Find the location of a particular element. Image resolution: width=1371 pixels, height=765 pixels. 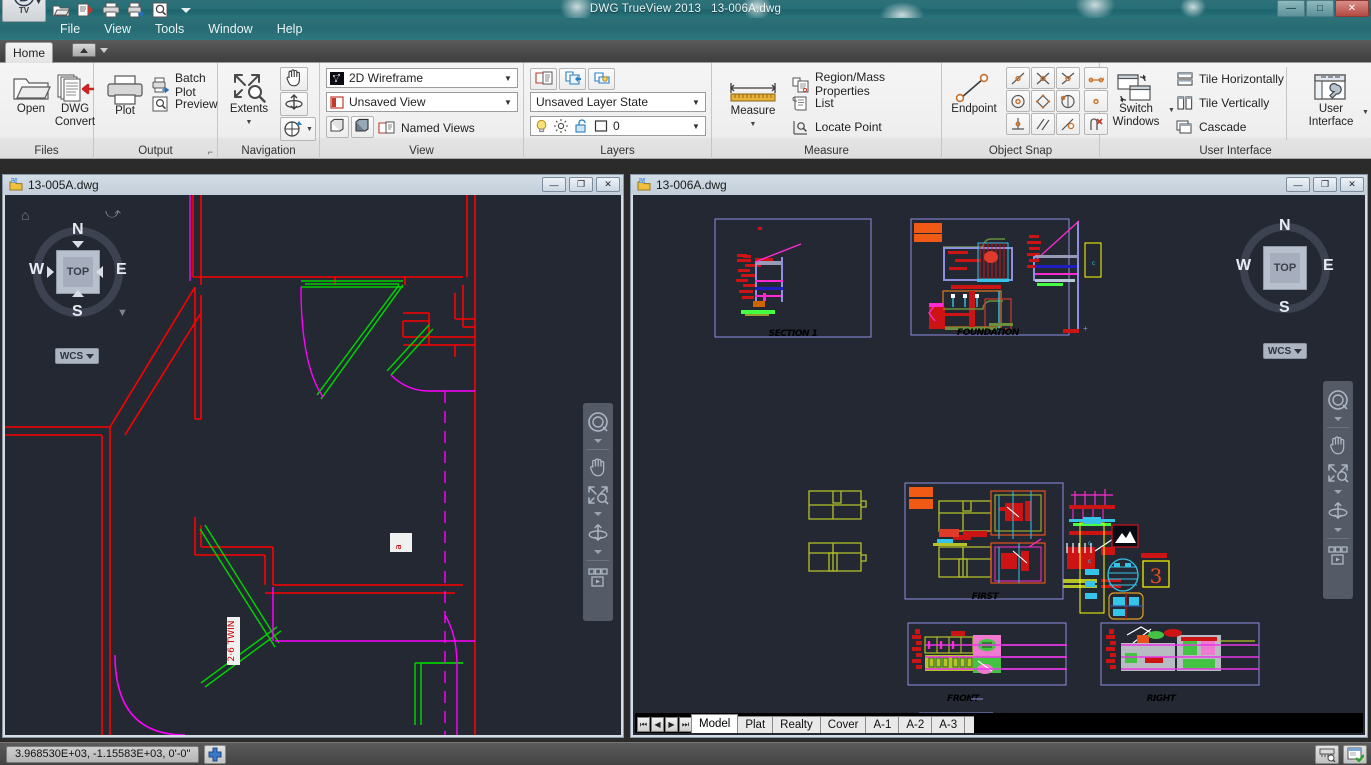

application-menu-button: Ⓓ TV ▼ is located at coordinates (24, 11).